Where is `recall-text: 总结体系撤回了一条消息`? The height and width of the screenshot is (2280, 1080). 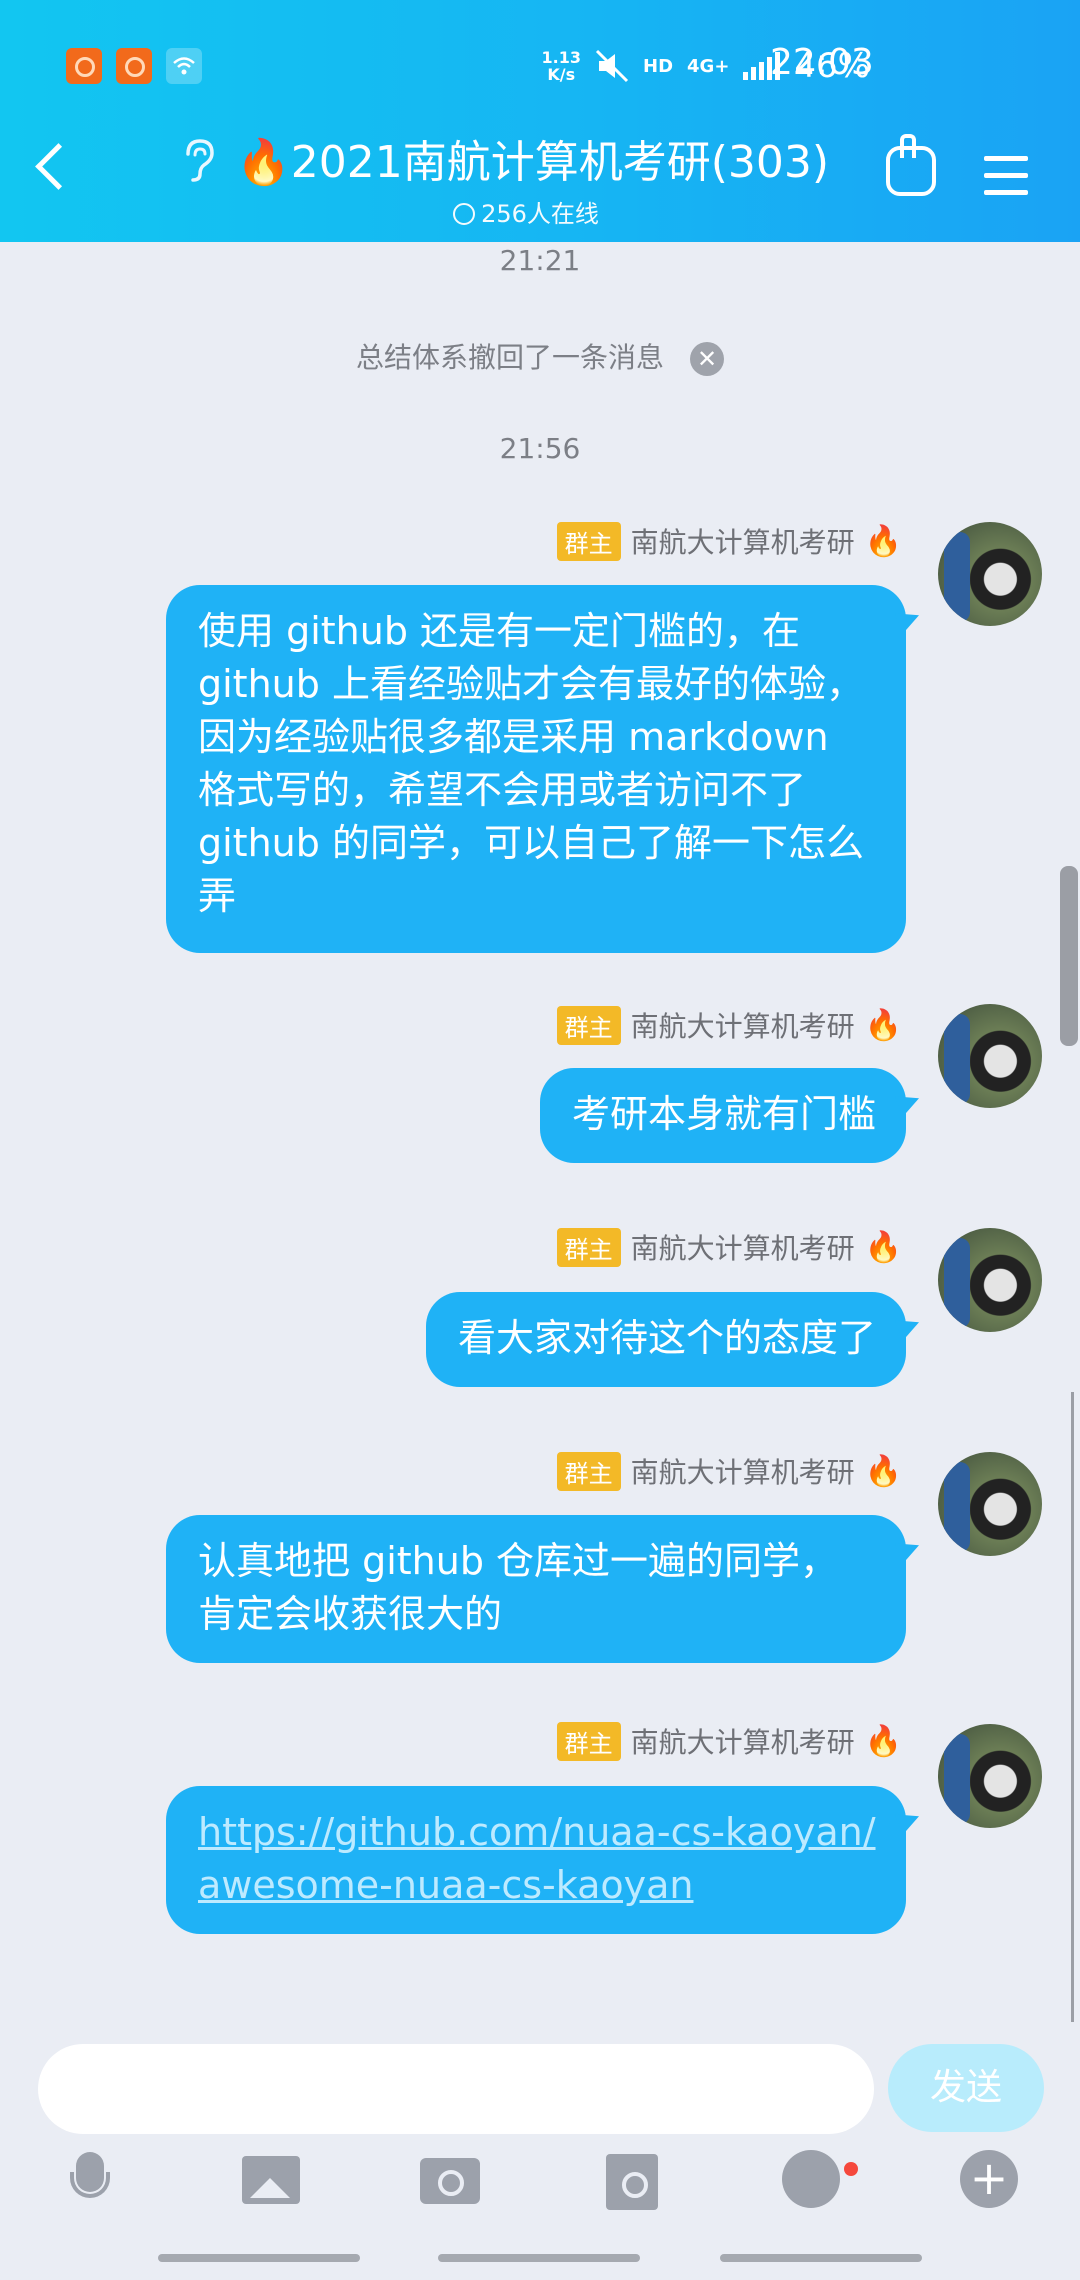
recall-text: 总结体系撤回了一条消息 is located at coordinates (509, 357).